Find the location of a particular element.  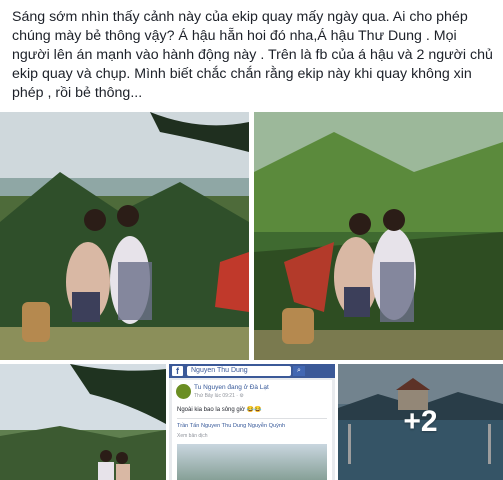

more-photos-overlay: +2 is located at coordinates (420, 422).